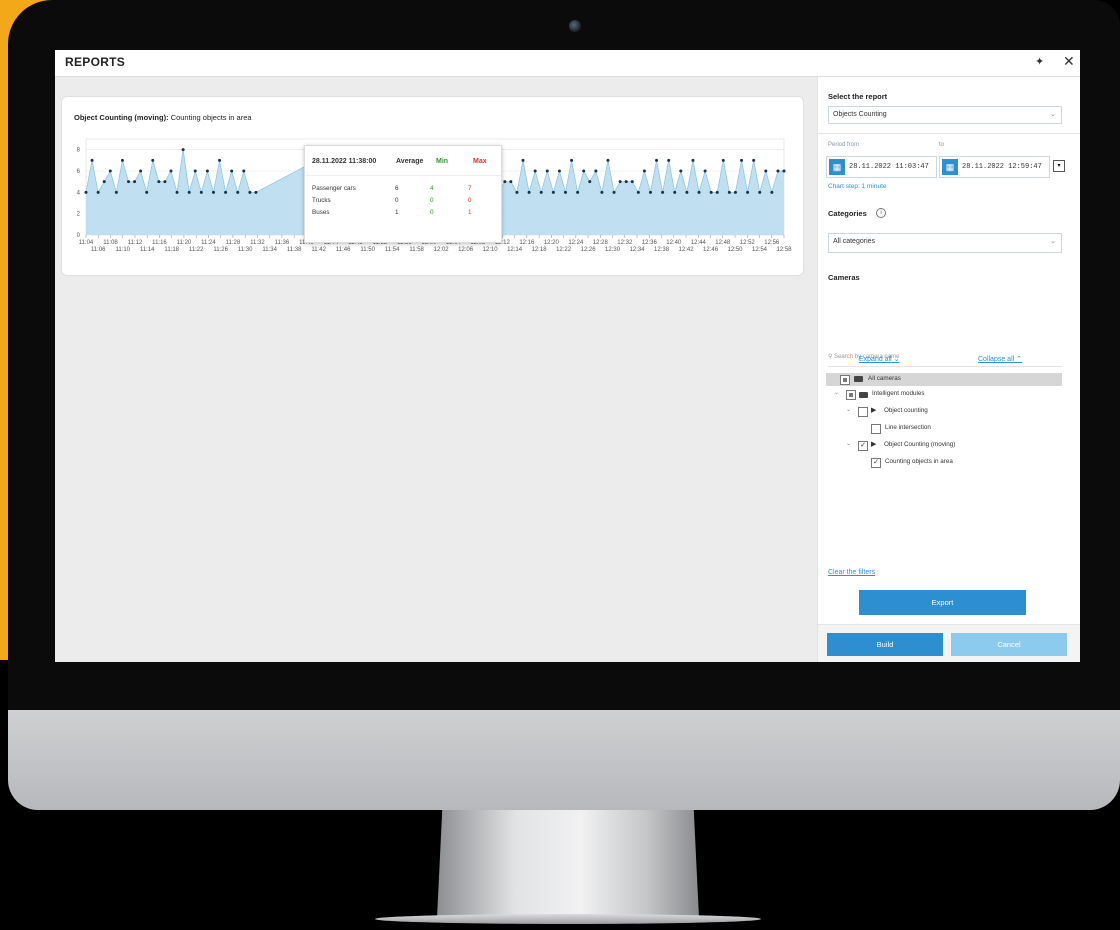 Image resolution: width=1120 pixels, height=930 pixels. What do you see at coordinates (844, 145) in the screenshot?
I see `period-from-label: Period from` at bounding box center [844, 145].